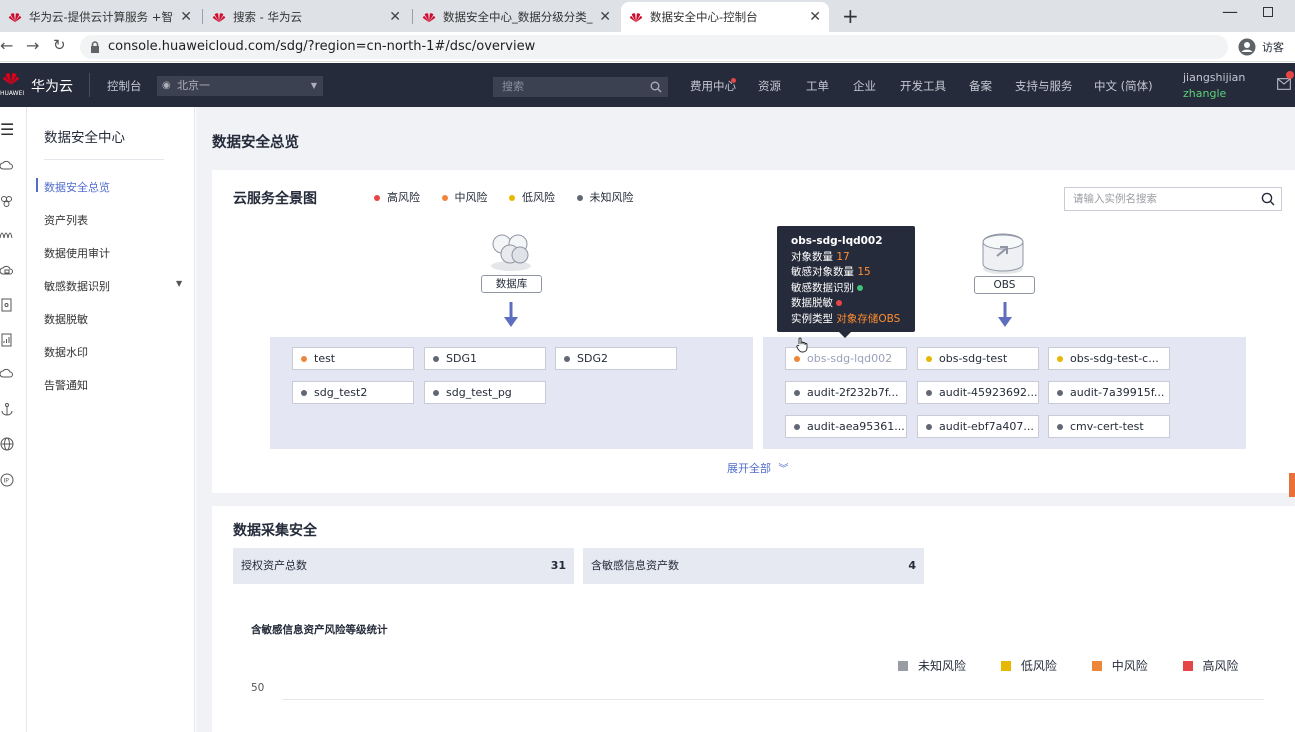 The image size is (1295, 732). I want to click on legend-dot-icon, so click(444, 198).